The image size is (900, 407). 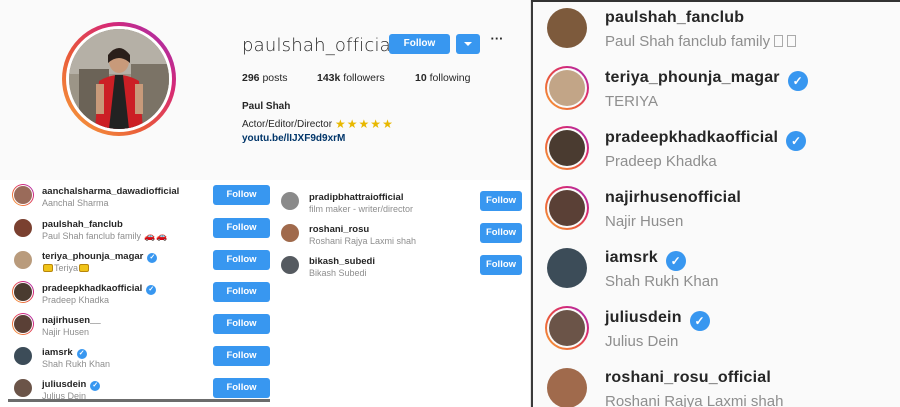 What do you see at coordinates (293, 138) in the screenshot?
I see `profile-link: youtu.be/lIJXF9d9xrM` at bounding box center [293, 138].